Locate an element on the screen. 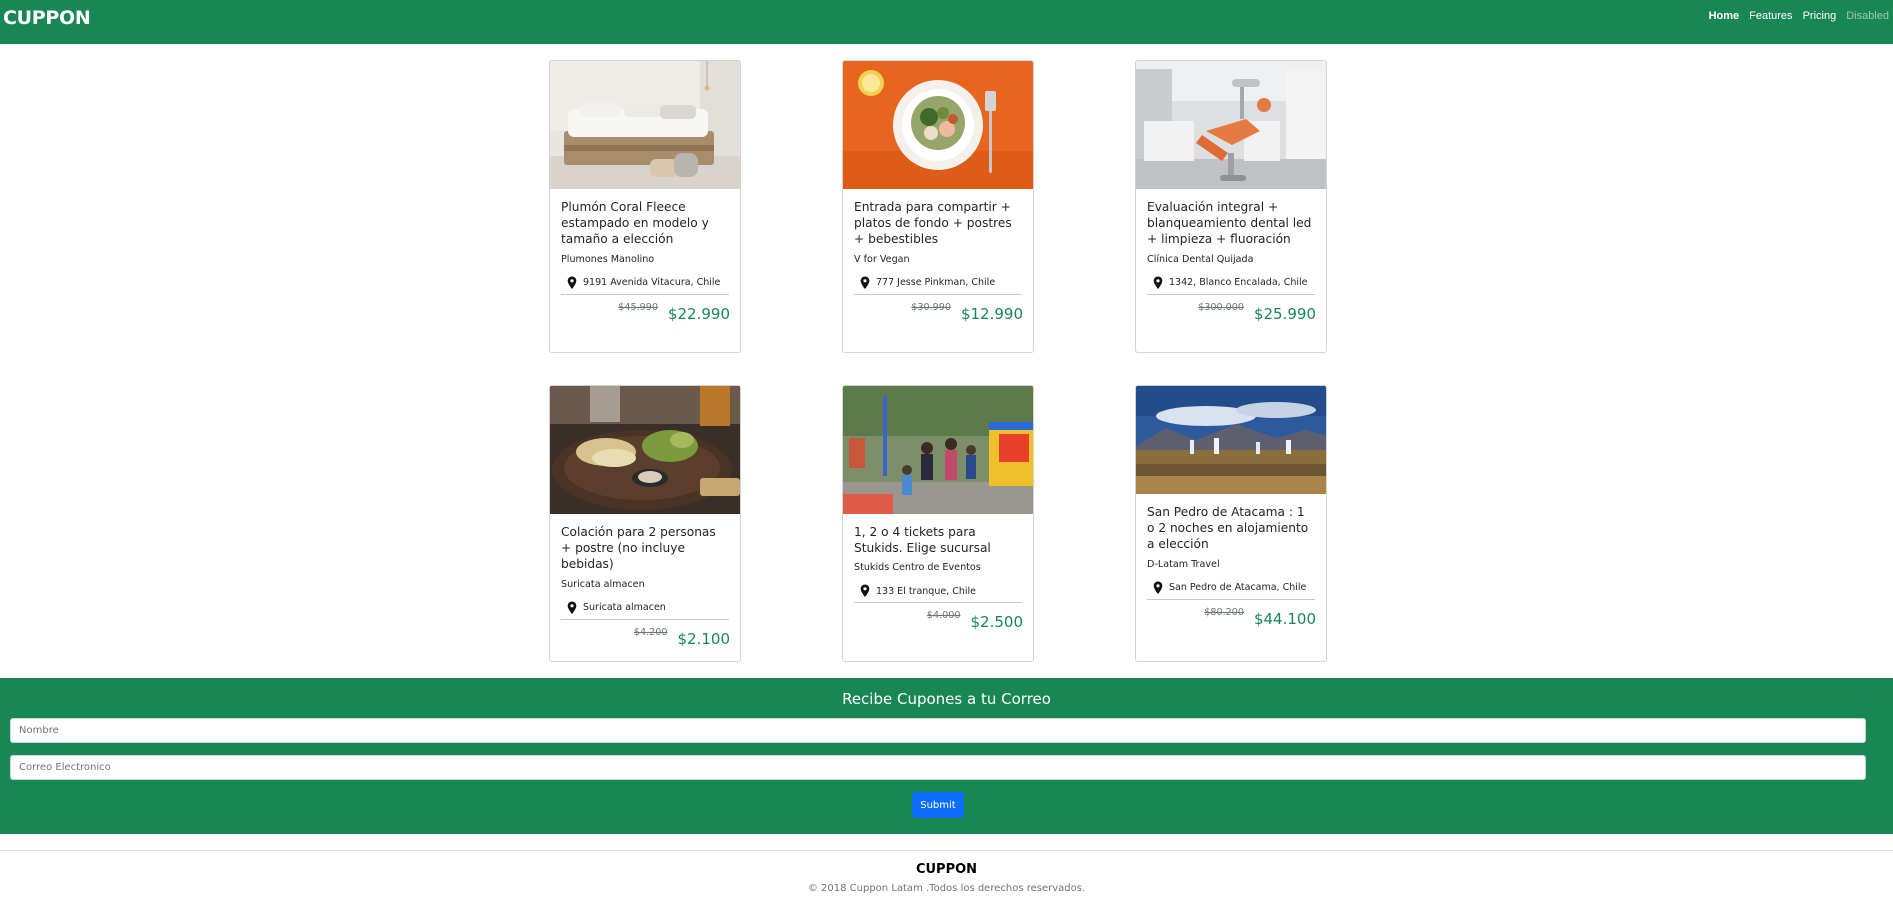  location-text: 777 Jesse Pinkman, Chile is located at coordinates (936, 283).